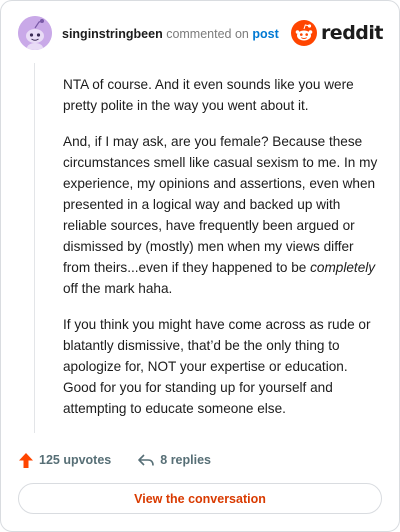 The image size is (400, 532). What do you see at coordinates (200, 498) in the screenshot?
I see `view-conversation-button: View the conversation` at bounding box center [200, 498].